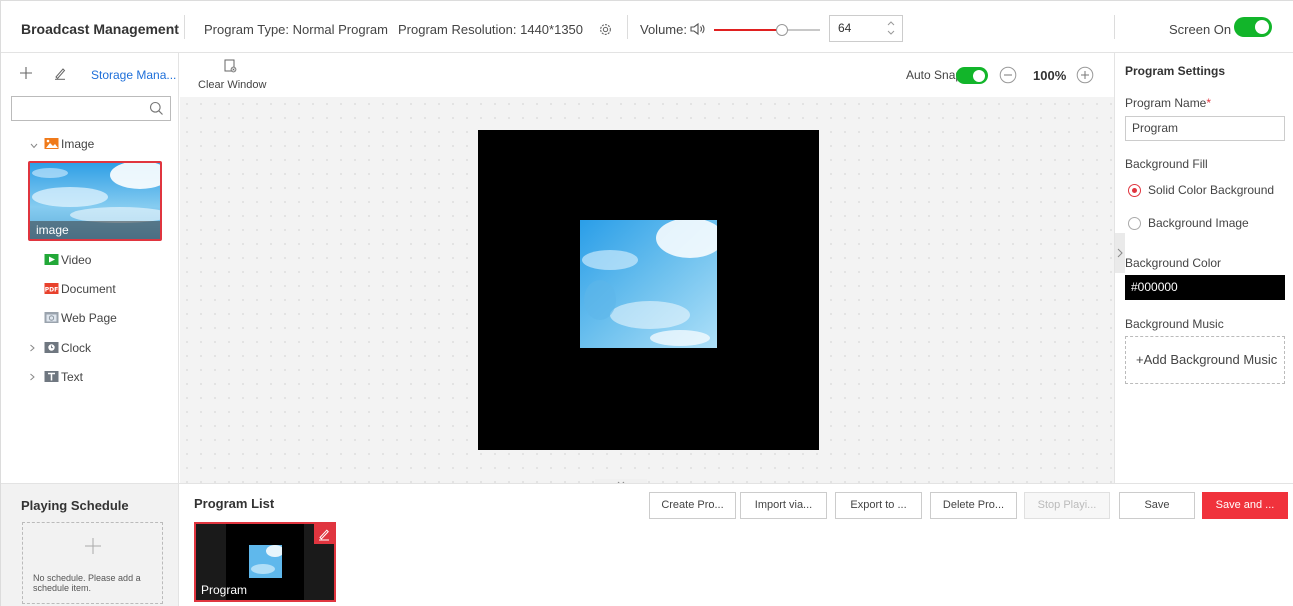 This screenshot has height=606, width=1293. Describe the element at coordinates (76, 260) in the screenshot. I see `tree-label-video: Video` at that location.